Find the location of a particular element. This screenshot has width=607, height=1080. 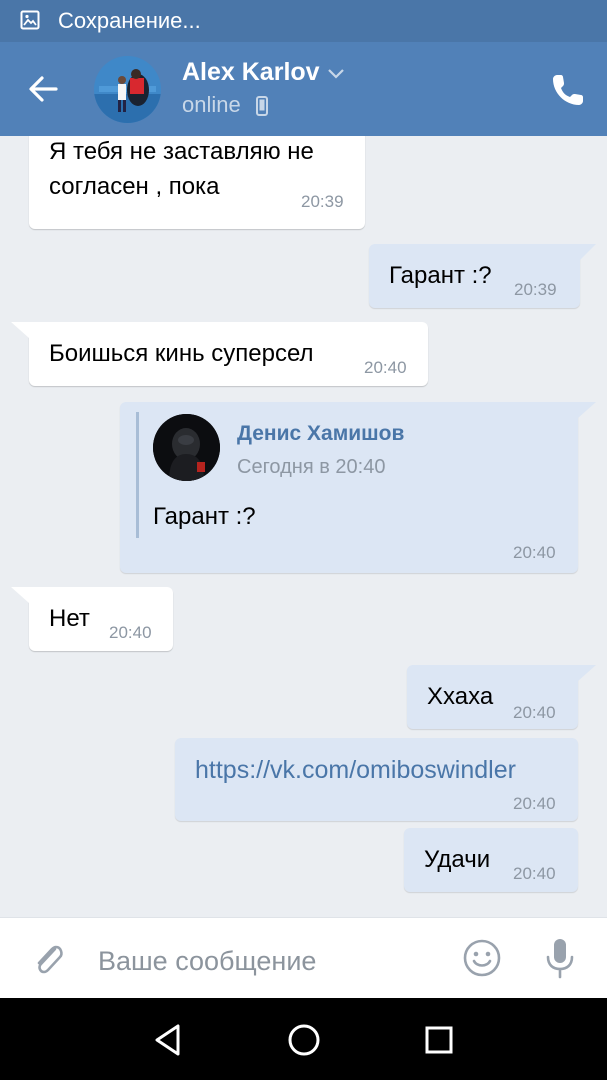

forward-avatar is located at coordinates (186, 447).